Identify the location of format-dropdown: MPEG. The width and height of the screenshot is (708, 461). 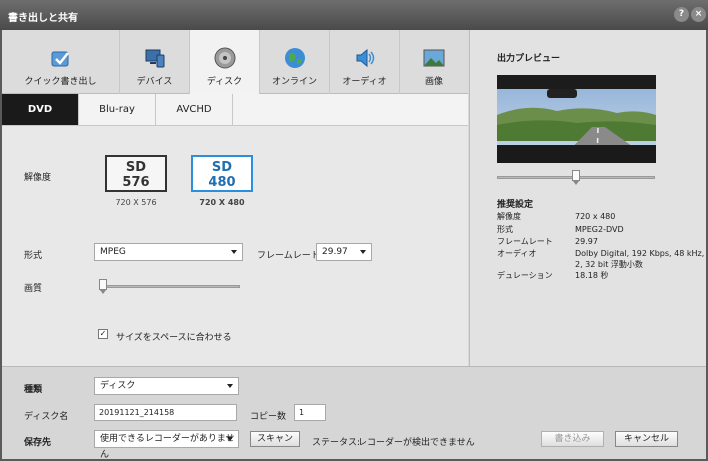
(168, 252).